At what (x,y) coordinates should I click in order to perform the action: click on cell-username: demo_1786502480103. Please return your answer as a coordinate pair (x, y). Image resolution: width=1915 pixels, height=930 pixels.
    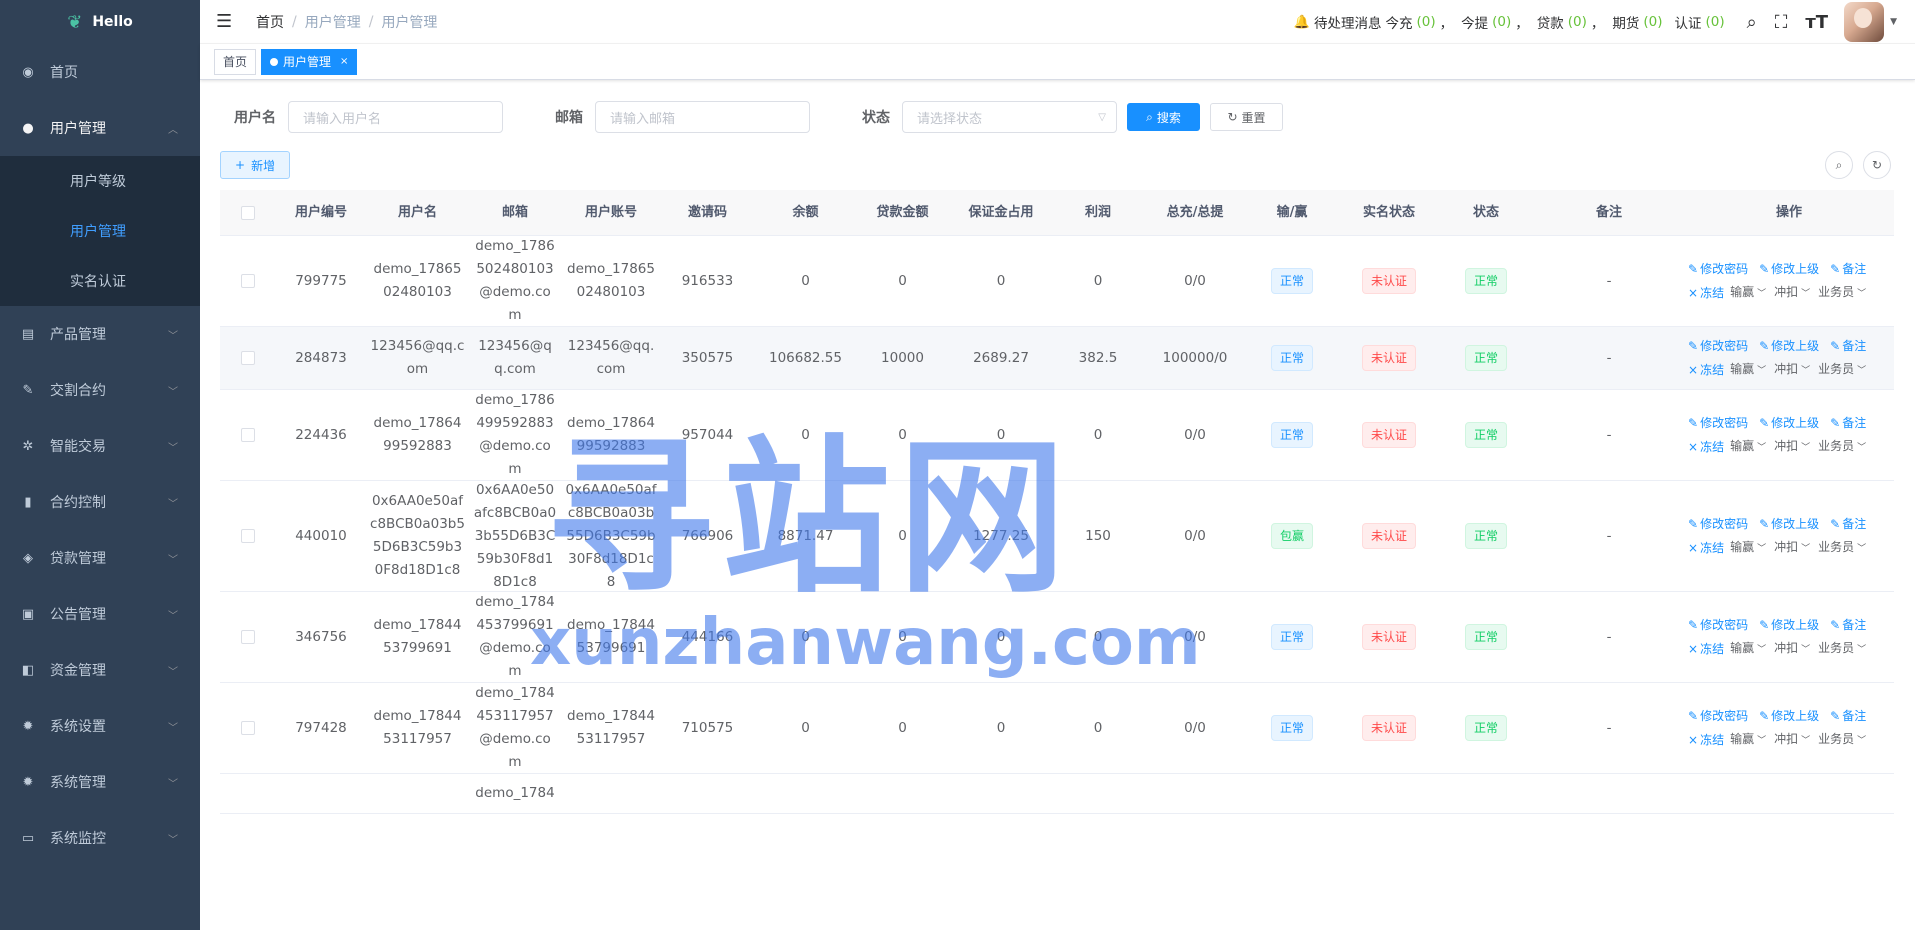
    Looking at the image, I should click on (417, 280).